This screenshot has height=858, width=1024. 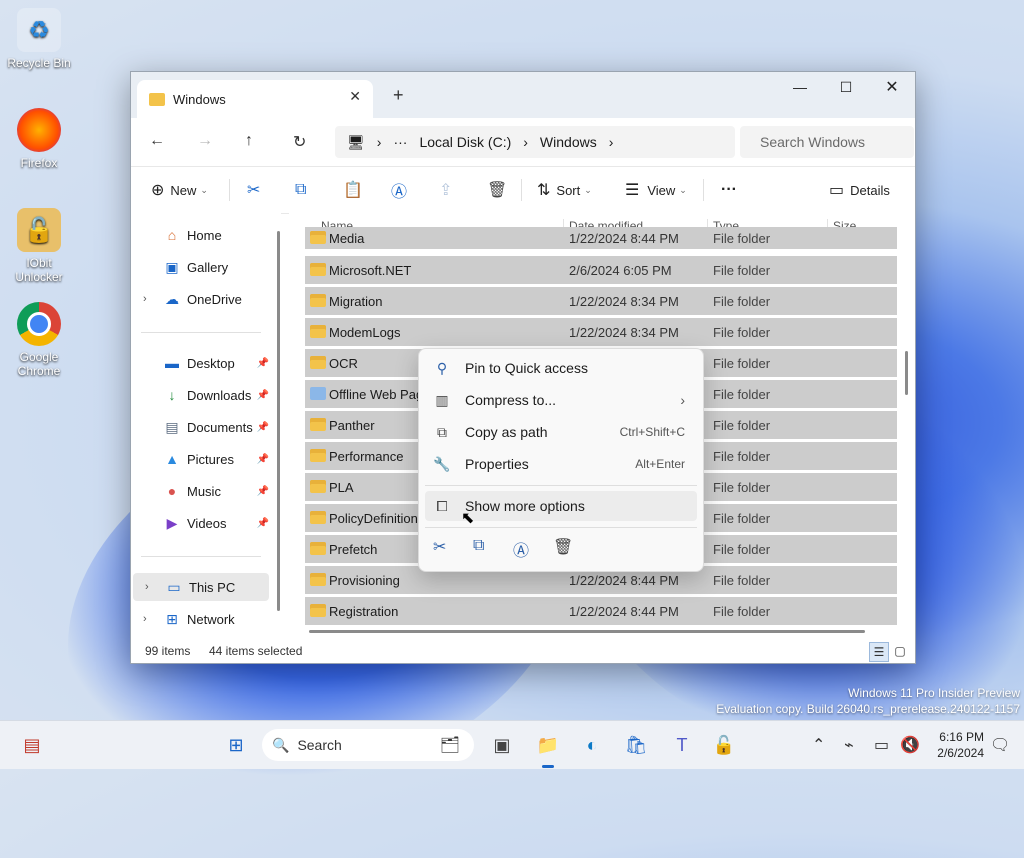 I want to click on share-icon: ⇪, so click(x=446, y=190).